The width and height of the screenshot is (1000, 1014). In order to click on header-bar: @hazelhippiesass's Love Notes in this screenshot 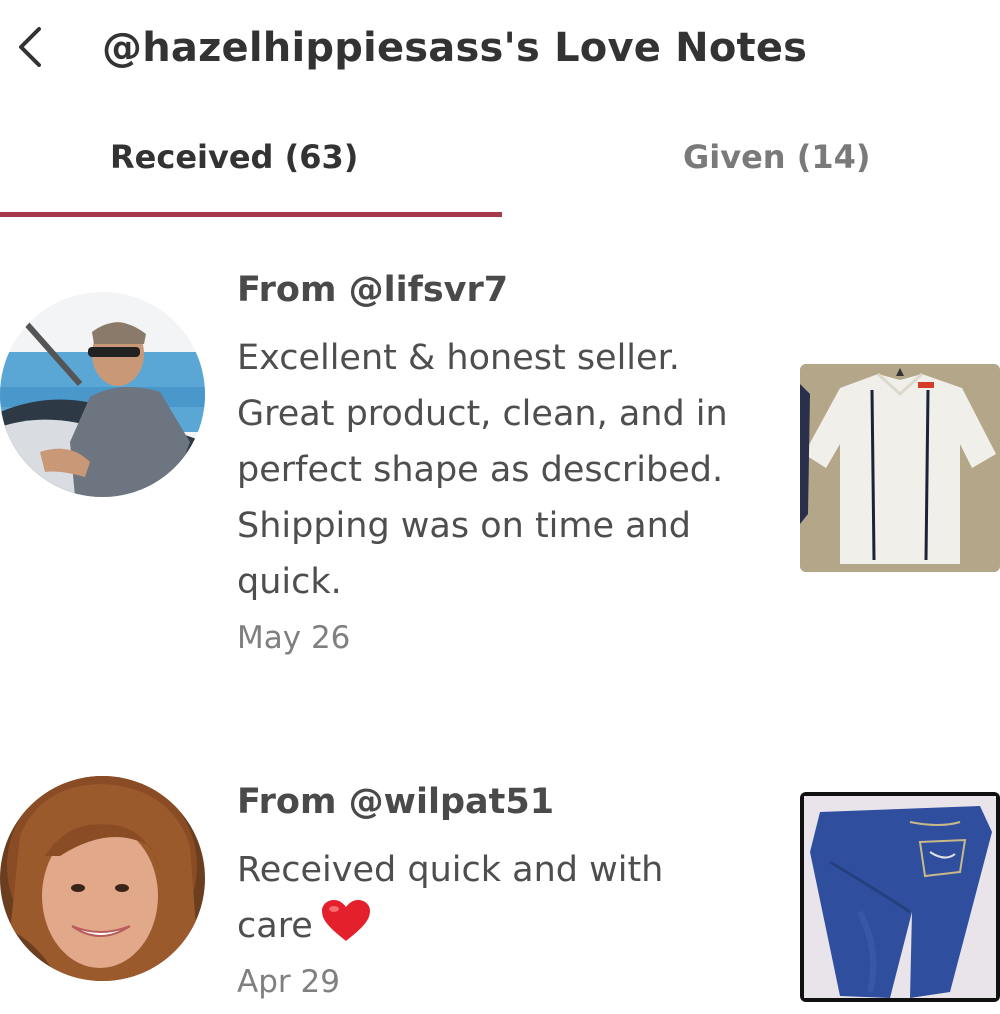, I will do `click(500, 50)`.